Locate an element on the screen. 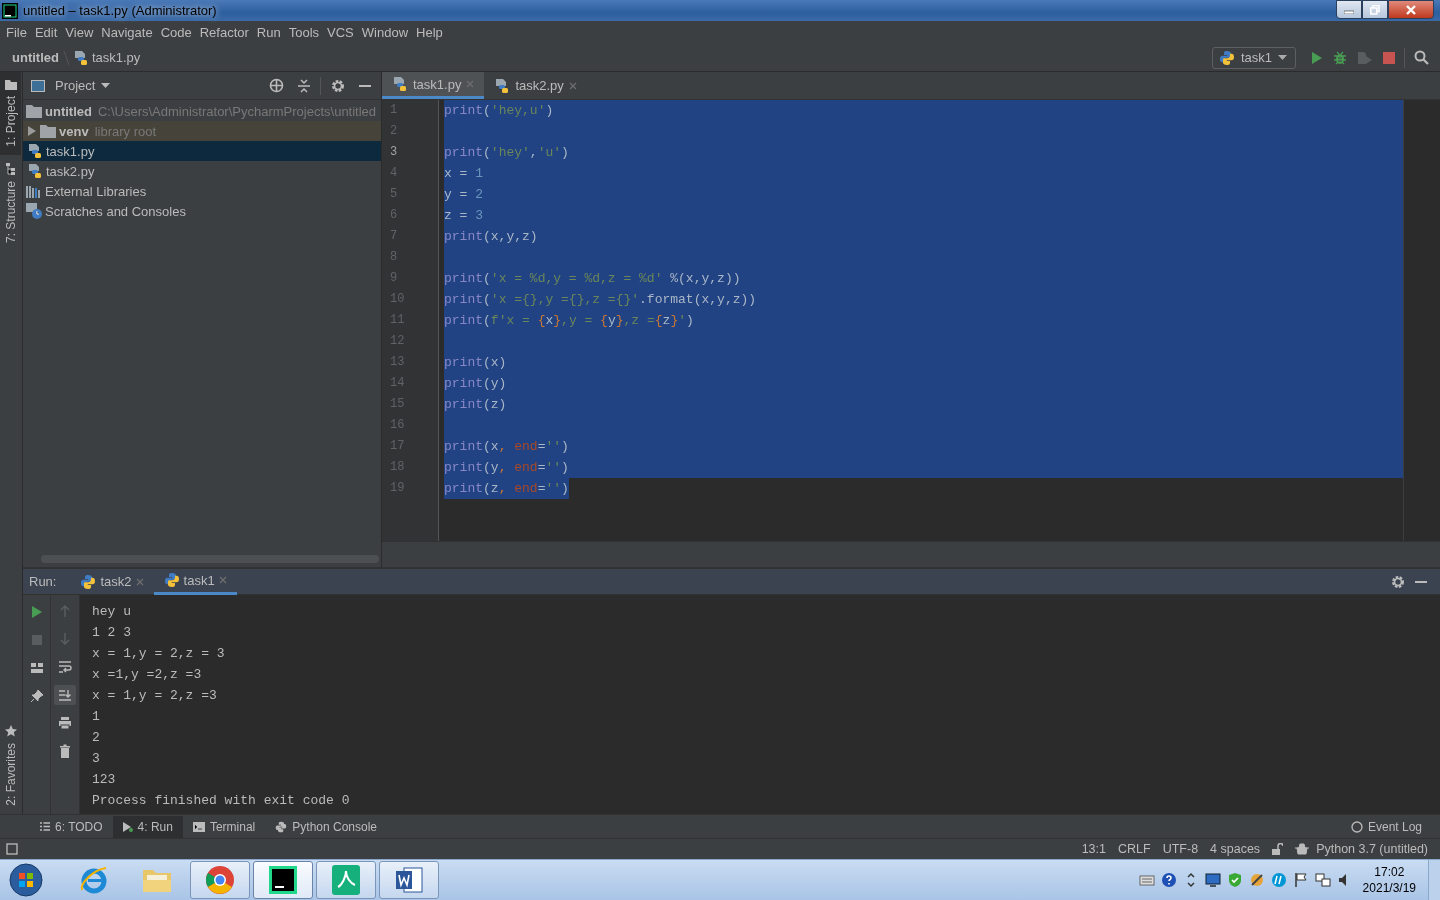 This screenshot has height=900, width=1440. stop-icon is located at coordinates (1389, 57).